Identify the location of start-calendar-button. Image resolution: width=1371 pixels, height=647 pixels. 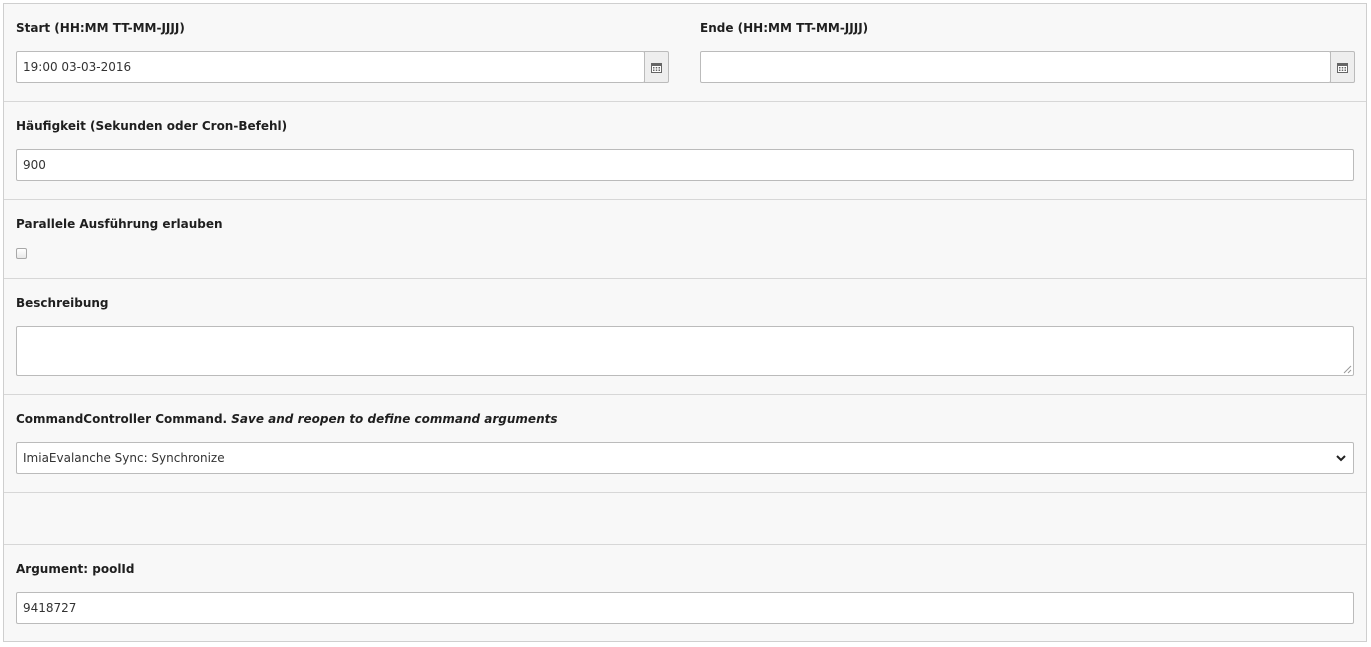
(656, 67).